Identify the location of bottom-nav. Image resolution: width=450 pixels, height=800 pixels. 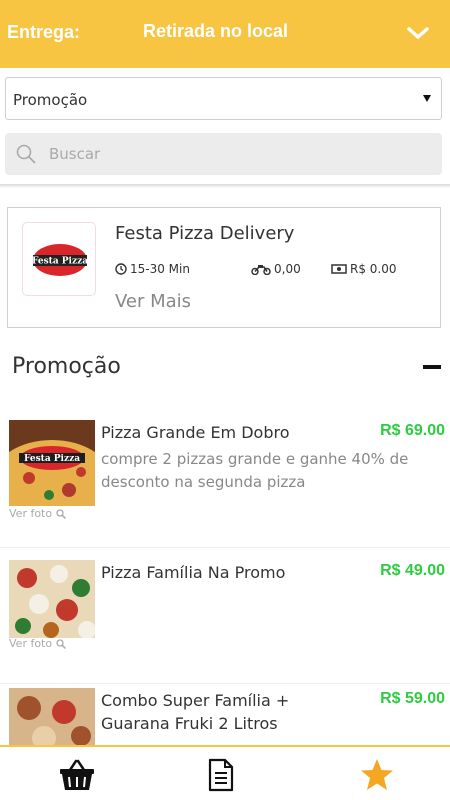
(225, 772).